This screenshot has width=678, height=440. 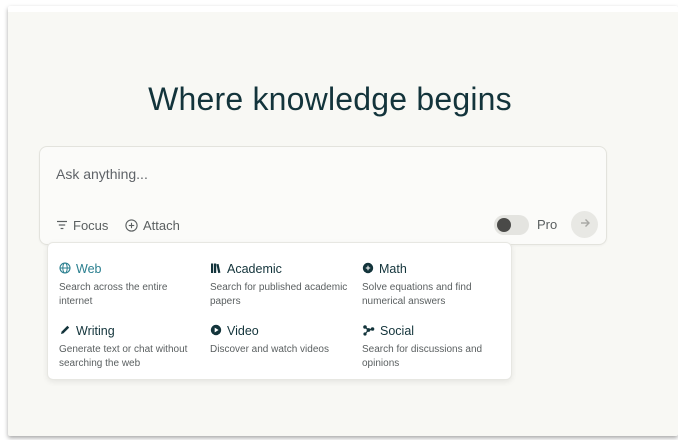 I want to click on social-network-icon, so click(x=368, y=331).